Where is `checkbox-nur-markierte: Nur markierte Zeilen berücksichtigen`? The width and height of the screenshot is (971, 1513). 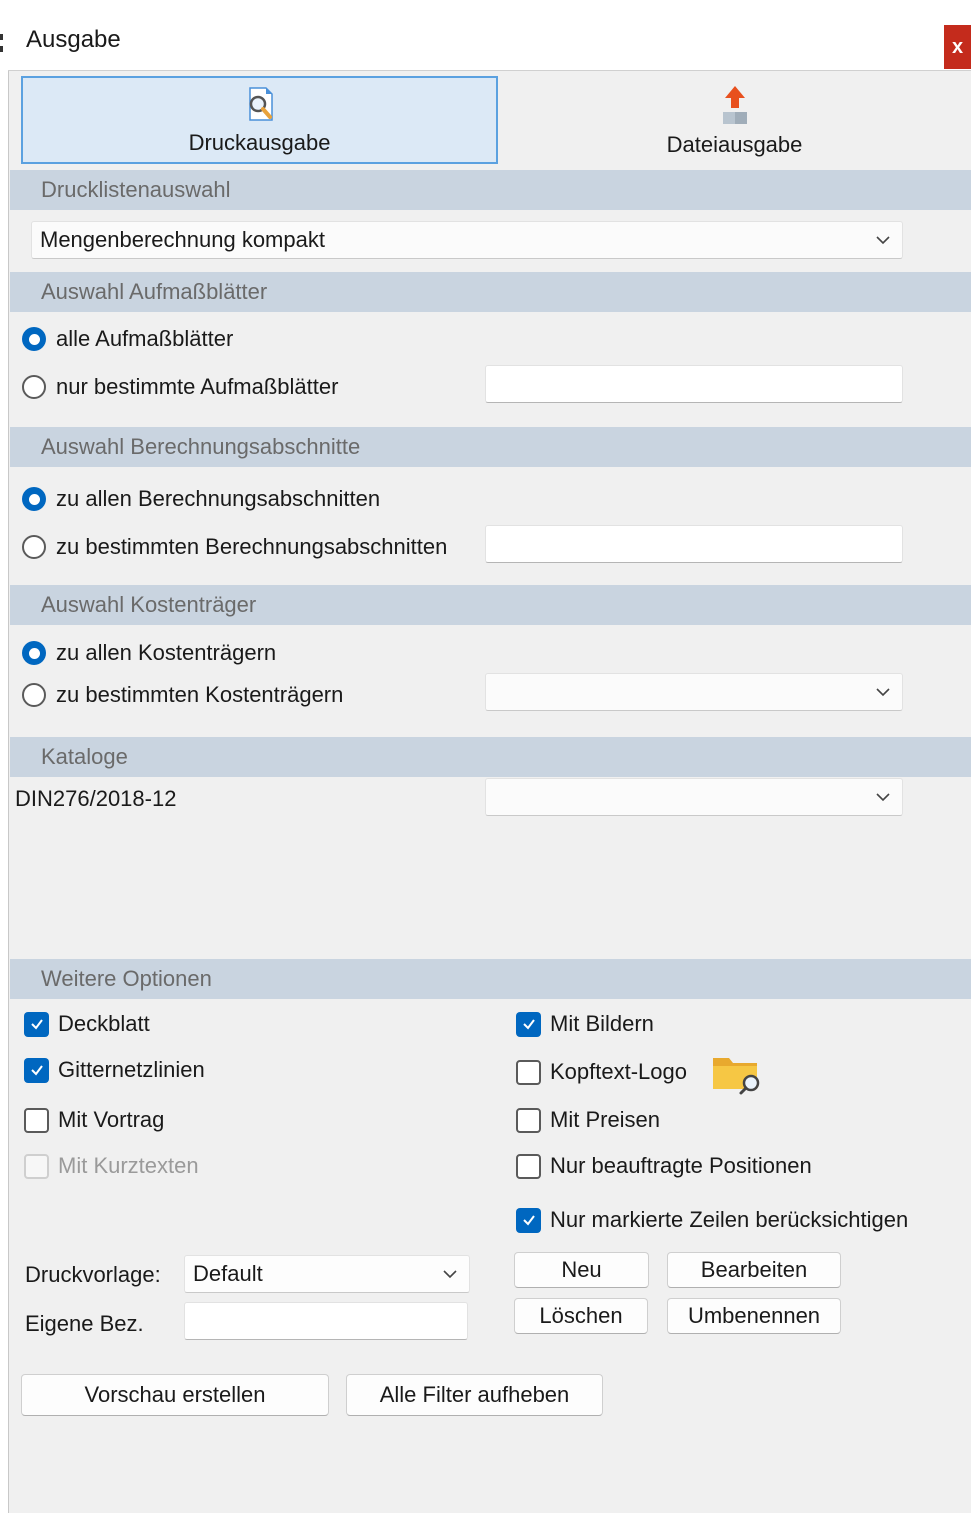 checkbox-nur-markierte: Nur markierte Zeilen berücksichtigen is located at coordinates (712, 1220).